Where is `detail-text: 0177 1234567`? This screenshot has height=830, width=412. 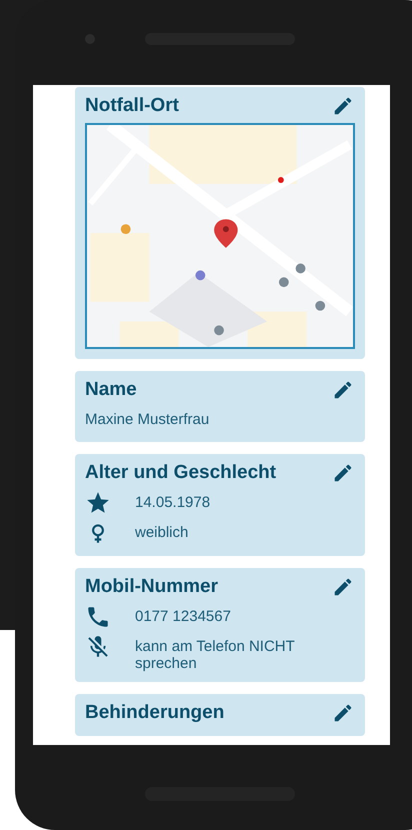 detail-text: 0177 1234567 is located at coordinates (183, 615).